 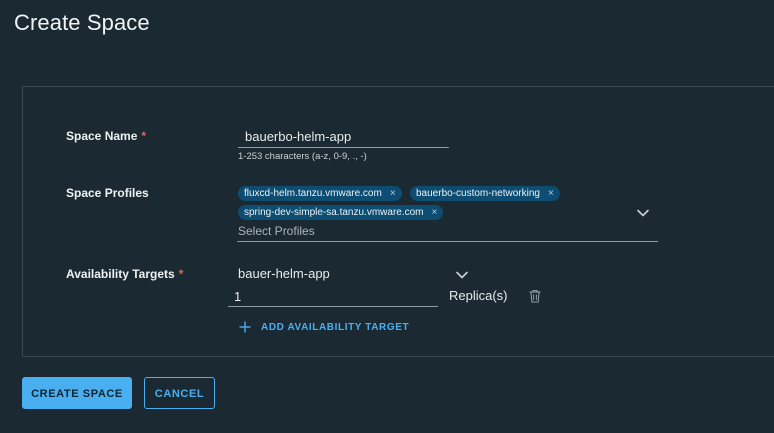 I want to click on space-profiles-label: Space Profiles, so click(x=107, y=193).